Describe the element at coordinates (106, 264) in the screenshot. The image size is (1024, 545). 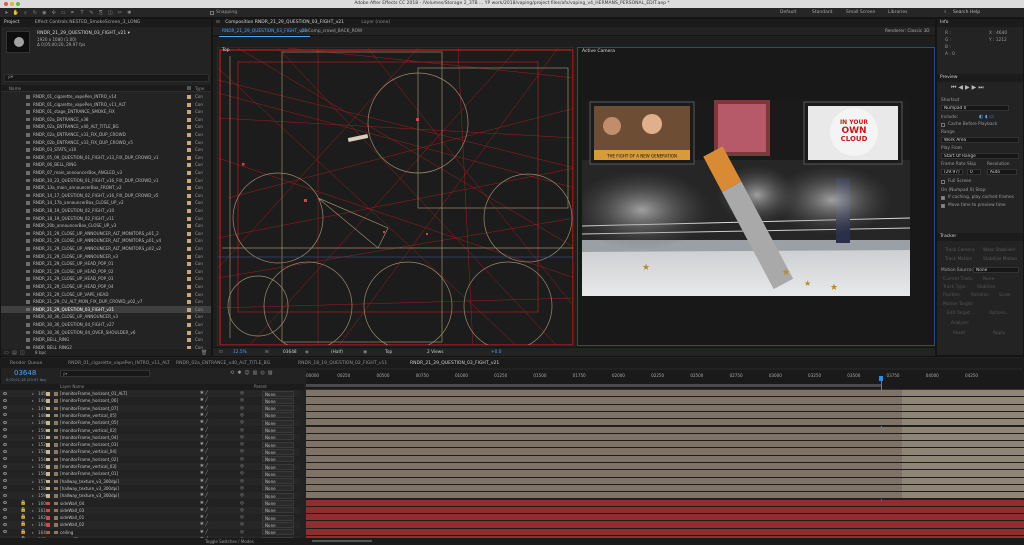
I see `project-item: RNDR_21_29_CLOSE_UP_HEAD_POP_01 Con` at that location.